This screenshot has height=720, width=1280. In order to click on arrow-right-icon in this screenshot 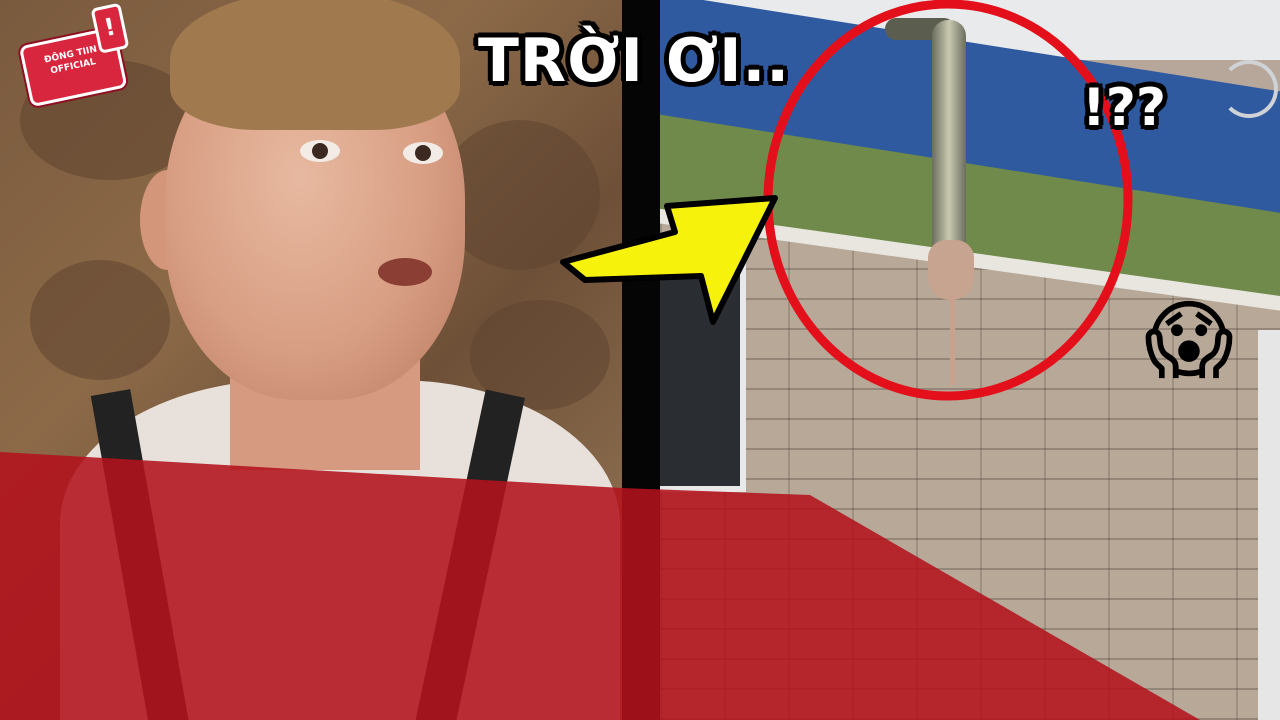, I will do `click(669, 260)`.